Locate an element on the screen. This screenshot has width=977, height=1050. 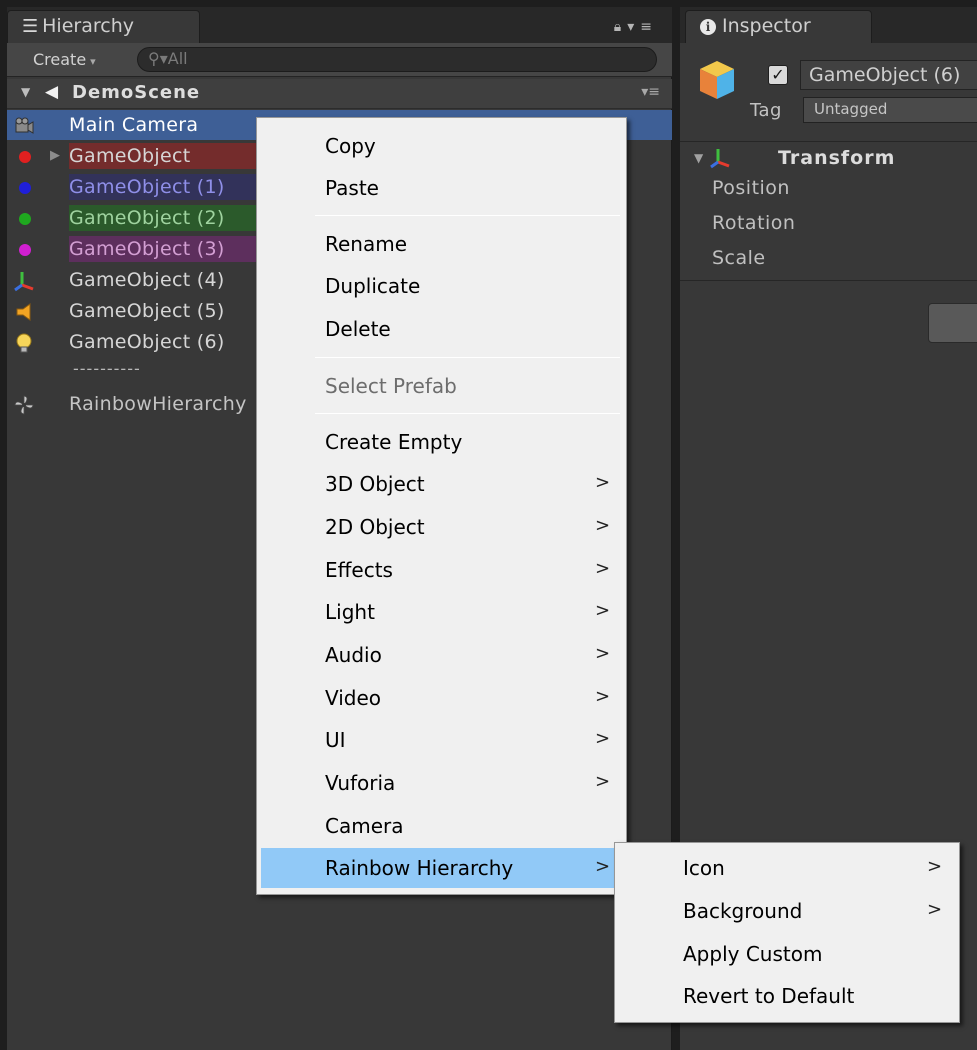
pinwheel-icon is located at coordinates (24, 405).